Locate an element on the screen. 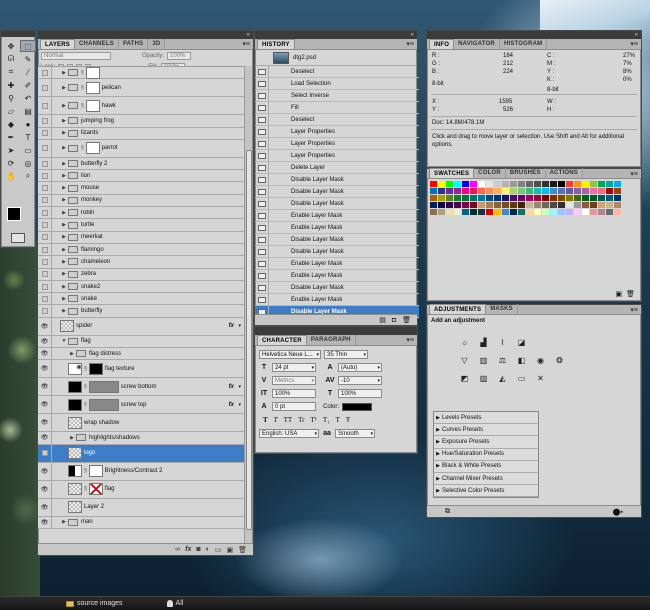  layer-name: lizards is located at coordinates (89, 133).